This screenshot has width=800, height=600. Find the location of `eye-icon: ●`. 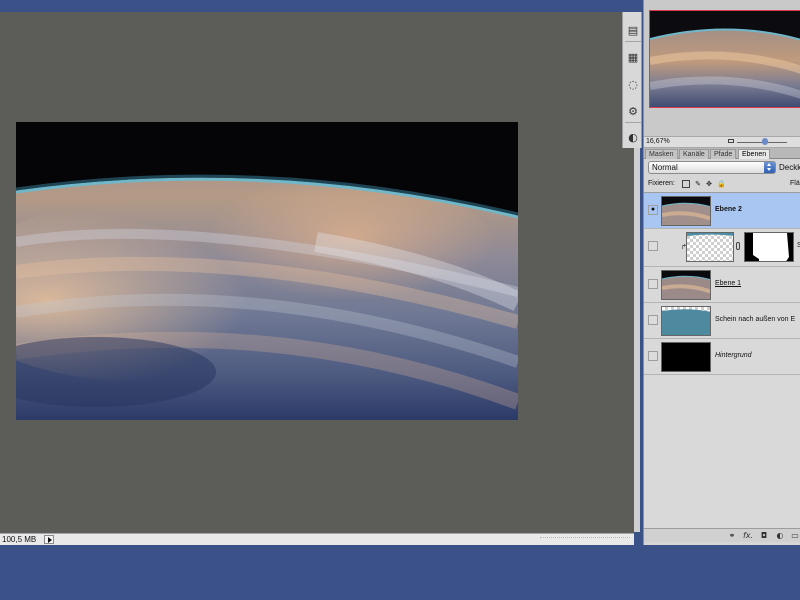

eye-icon: ● is located at coordinates (653, 210).